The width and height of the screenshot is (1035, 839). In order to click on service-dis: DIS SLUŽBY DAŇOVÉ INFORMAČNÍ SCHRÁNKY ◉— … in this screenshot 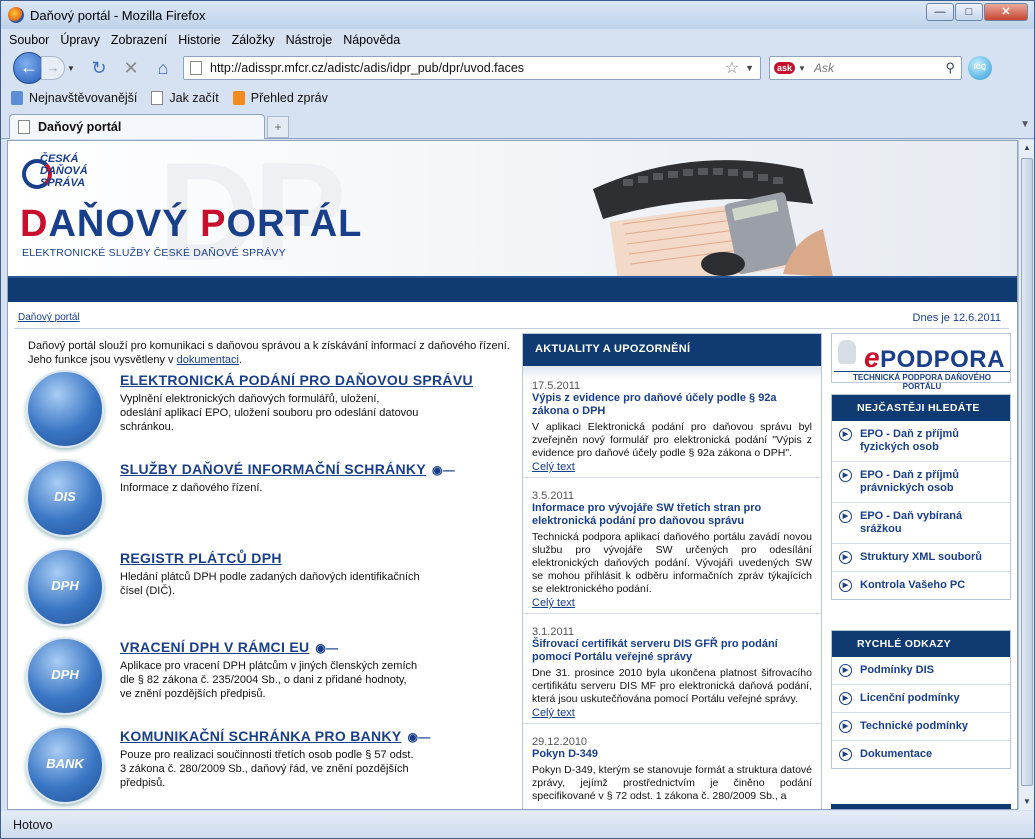, I will do `click(266, 501)`.